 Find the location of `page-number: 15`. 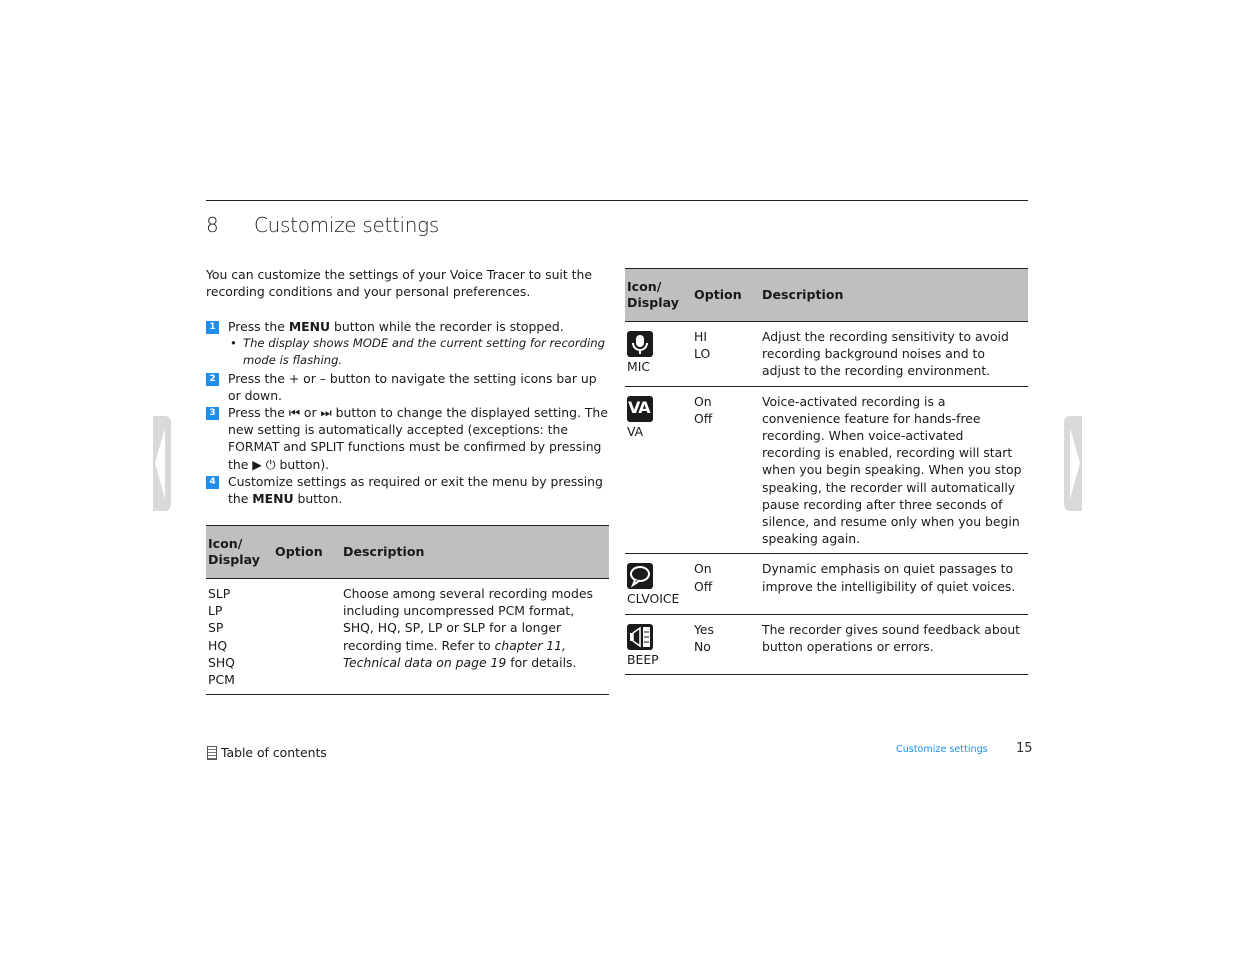

page-number: 15 is located at coordinates (1024, 748).